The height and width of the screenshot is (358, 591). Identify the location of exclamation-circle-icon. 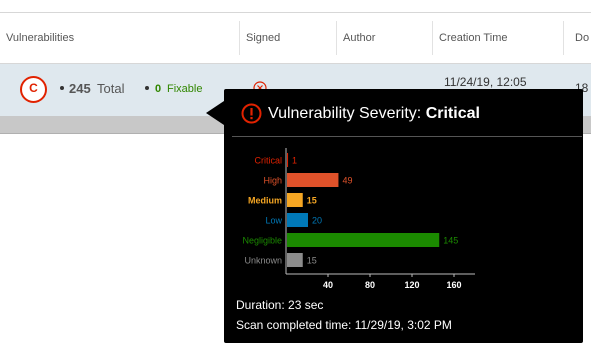
(251, 113).